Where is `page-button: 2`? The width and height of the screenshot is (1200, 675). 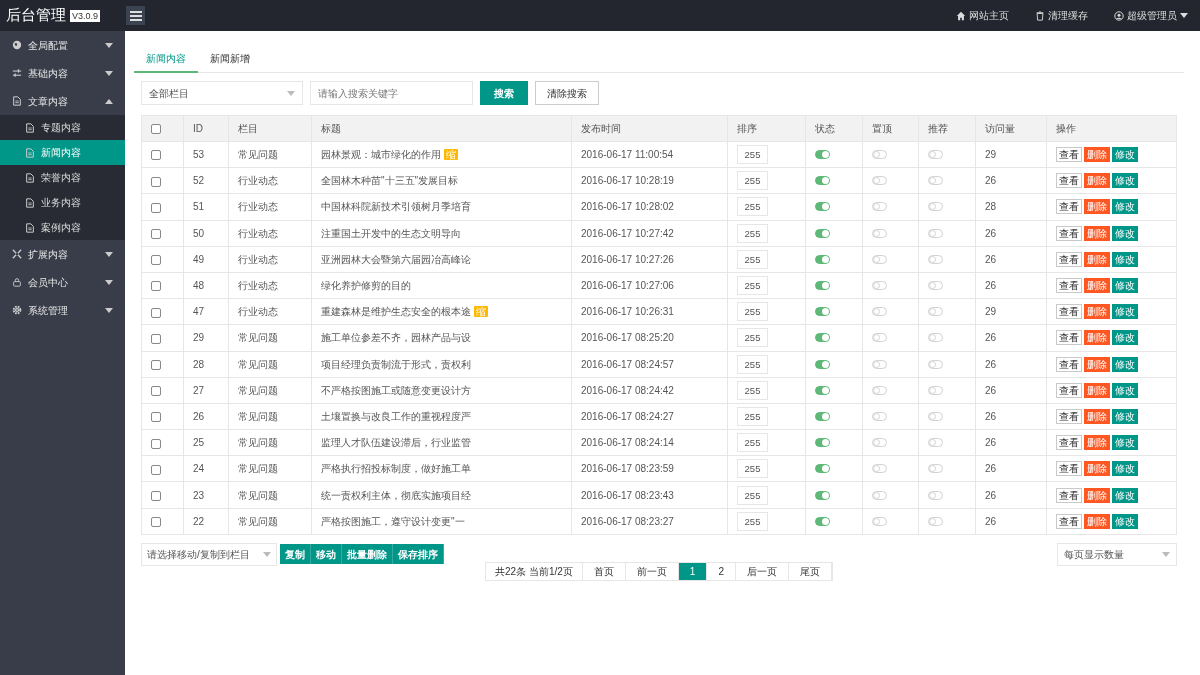 page-button: 2 is located at coordinates (721, 571).